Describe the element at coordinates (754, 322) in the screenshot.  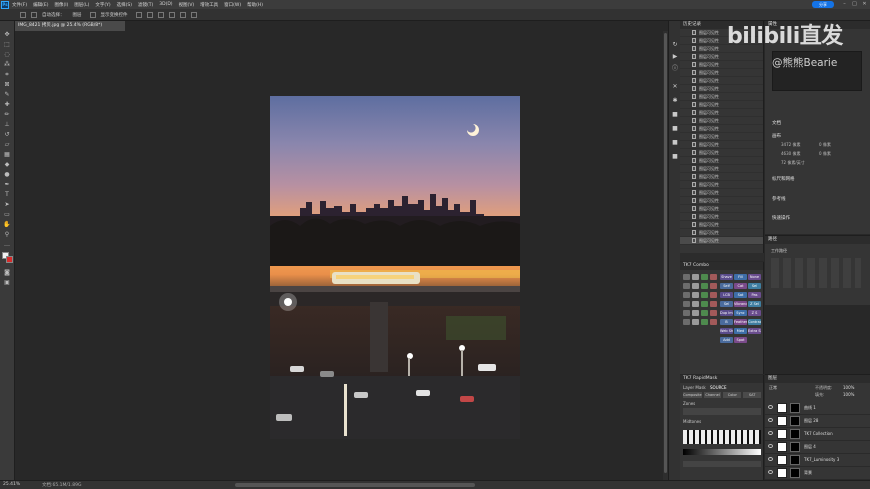
I see `tk7-action-button: Contract` at that location.